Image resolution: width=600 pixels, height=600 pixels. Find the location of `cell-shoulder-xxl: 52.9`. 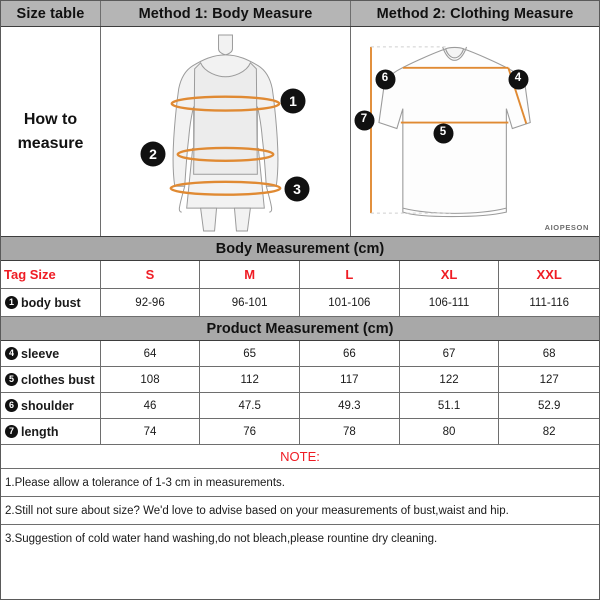

cell-shoulder-xxl: 52.9 is located at coordinates (549, 405).